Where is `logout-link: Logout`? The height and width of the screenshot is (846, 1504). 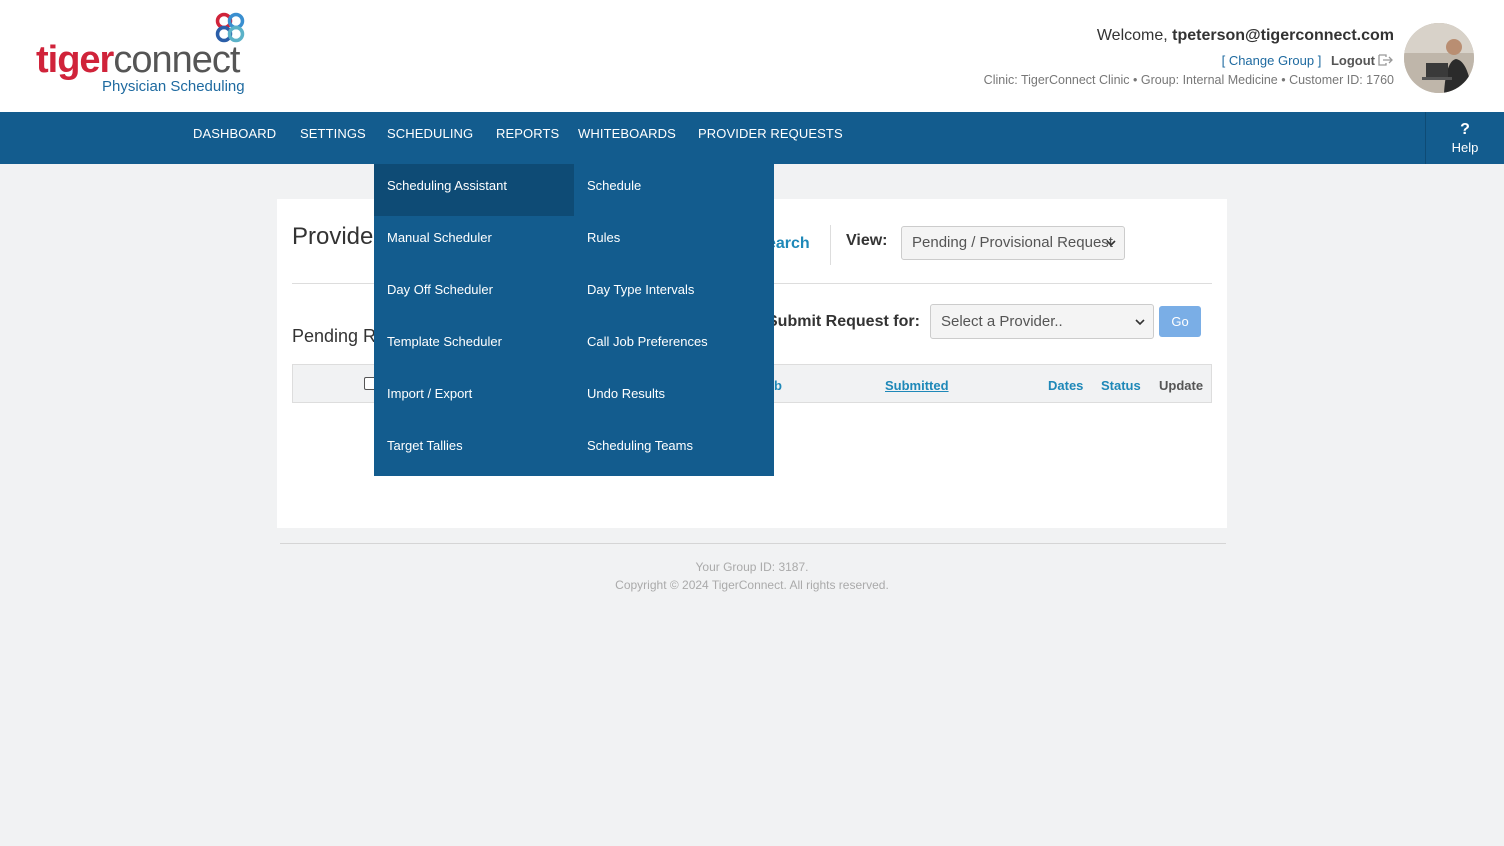
logout-link: Logout is located at coordinates (1362, 60).